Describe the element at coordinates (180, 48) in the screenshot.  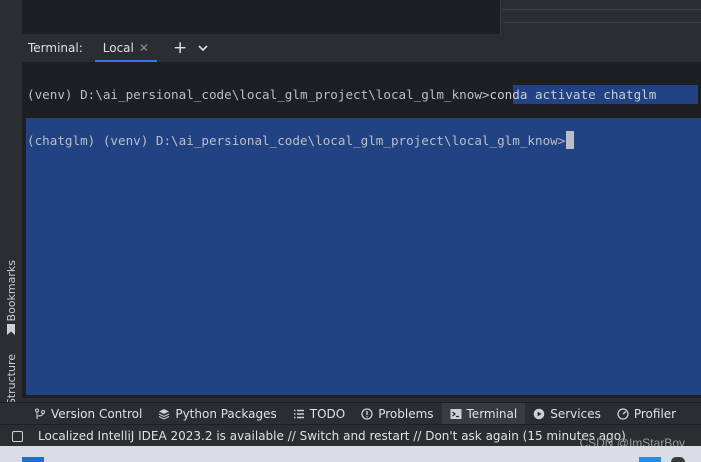
I see `new-tab-button: +` at that location.